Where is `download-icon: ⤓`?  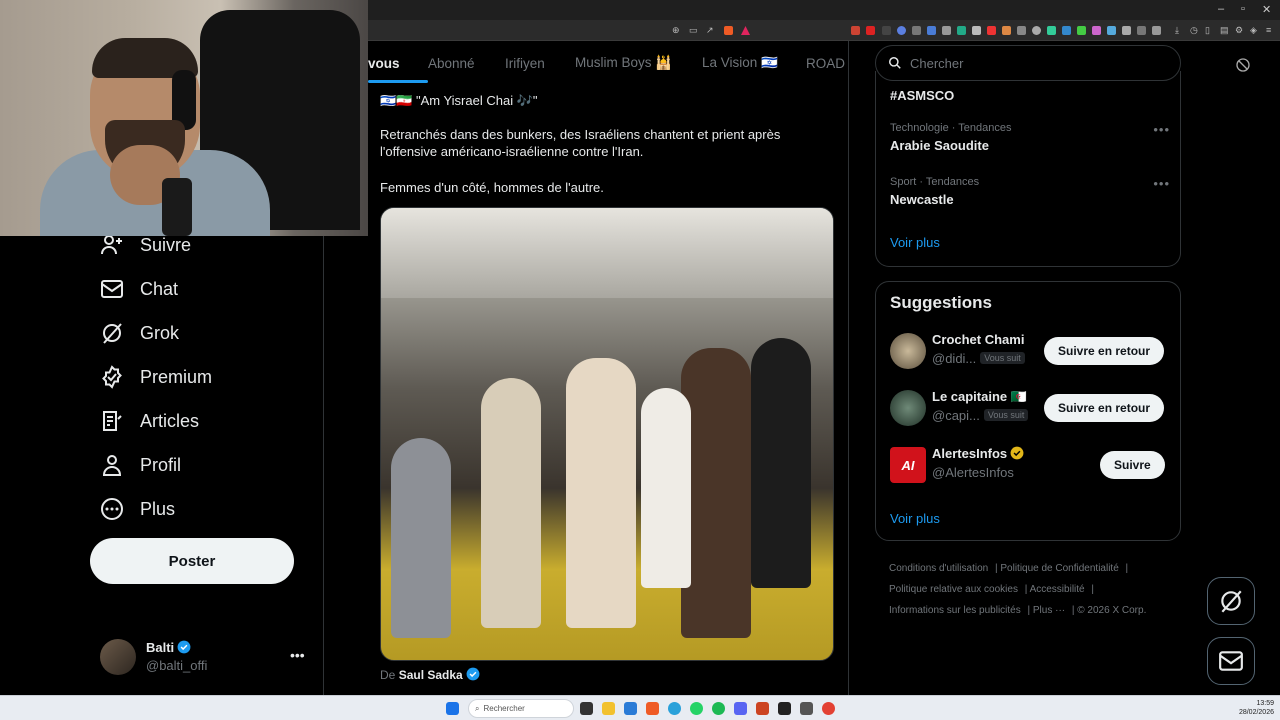
download-icon: ⤓ is located at coordinates (1177, 30).